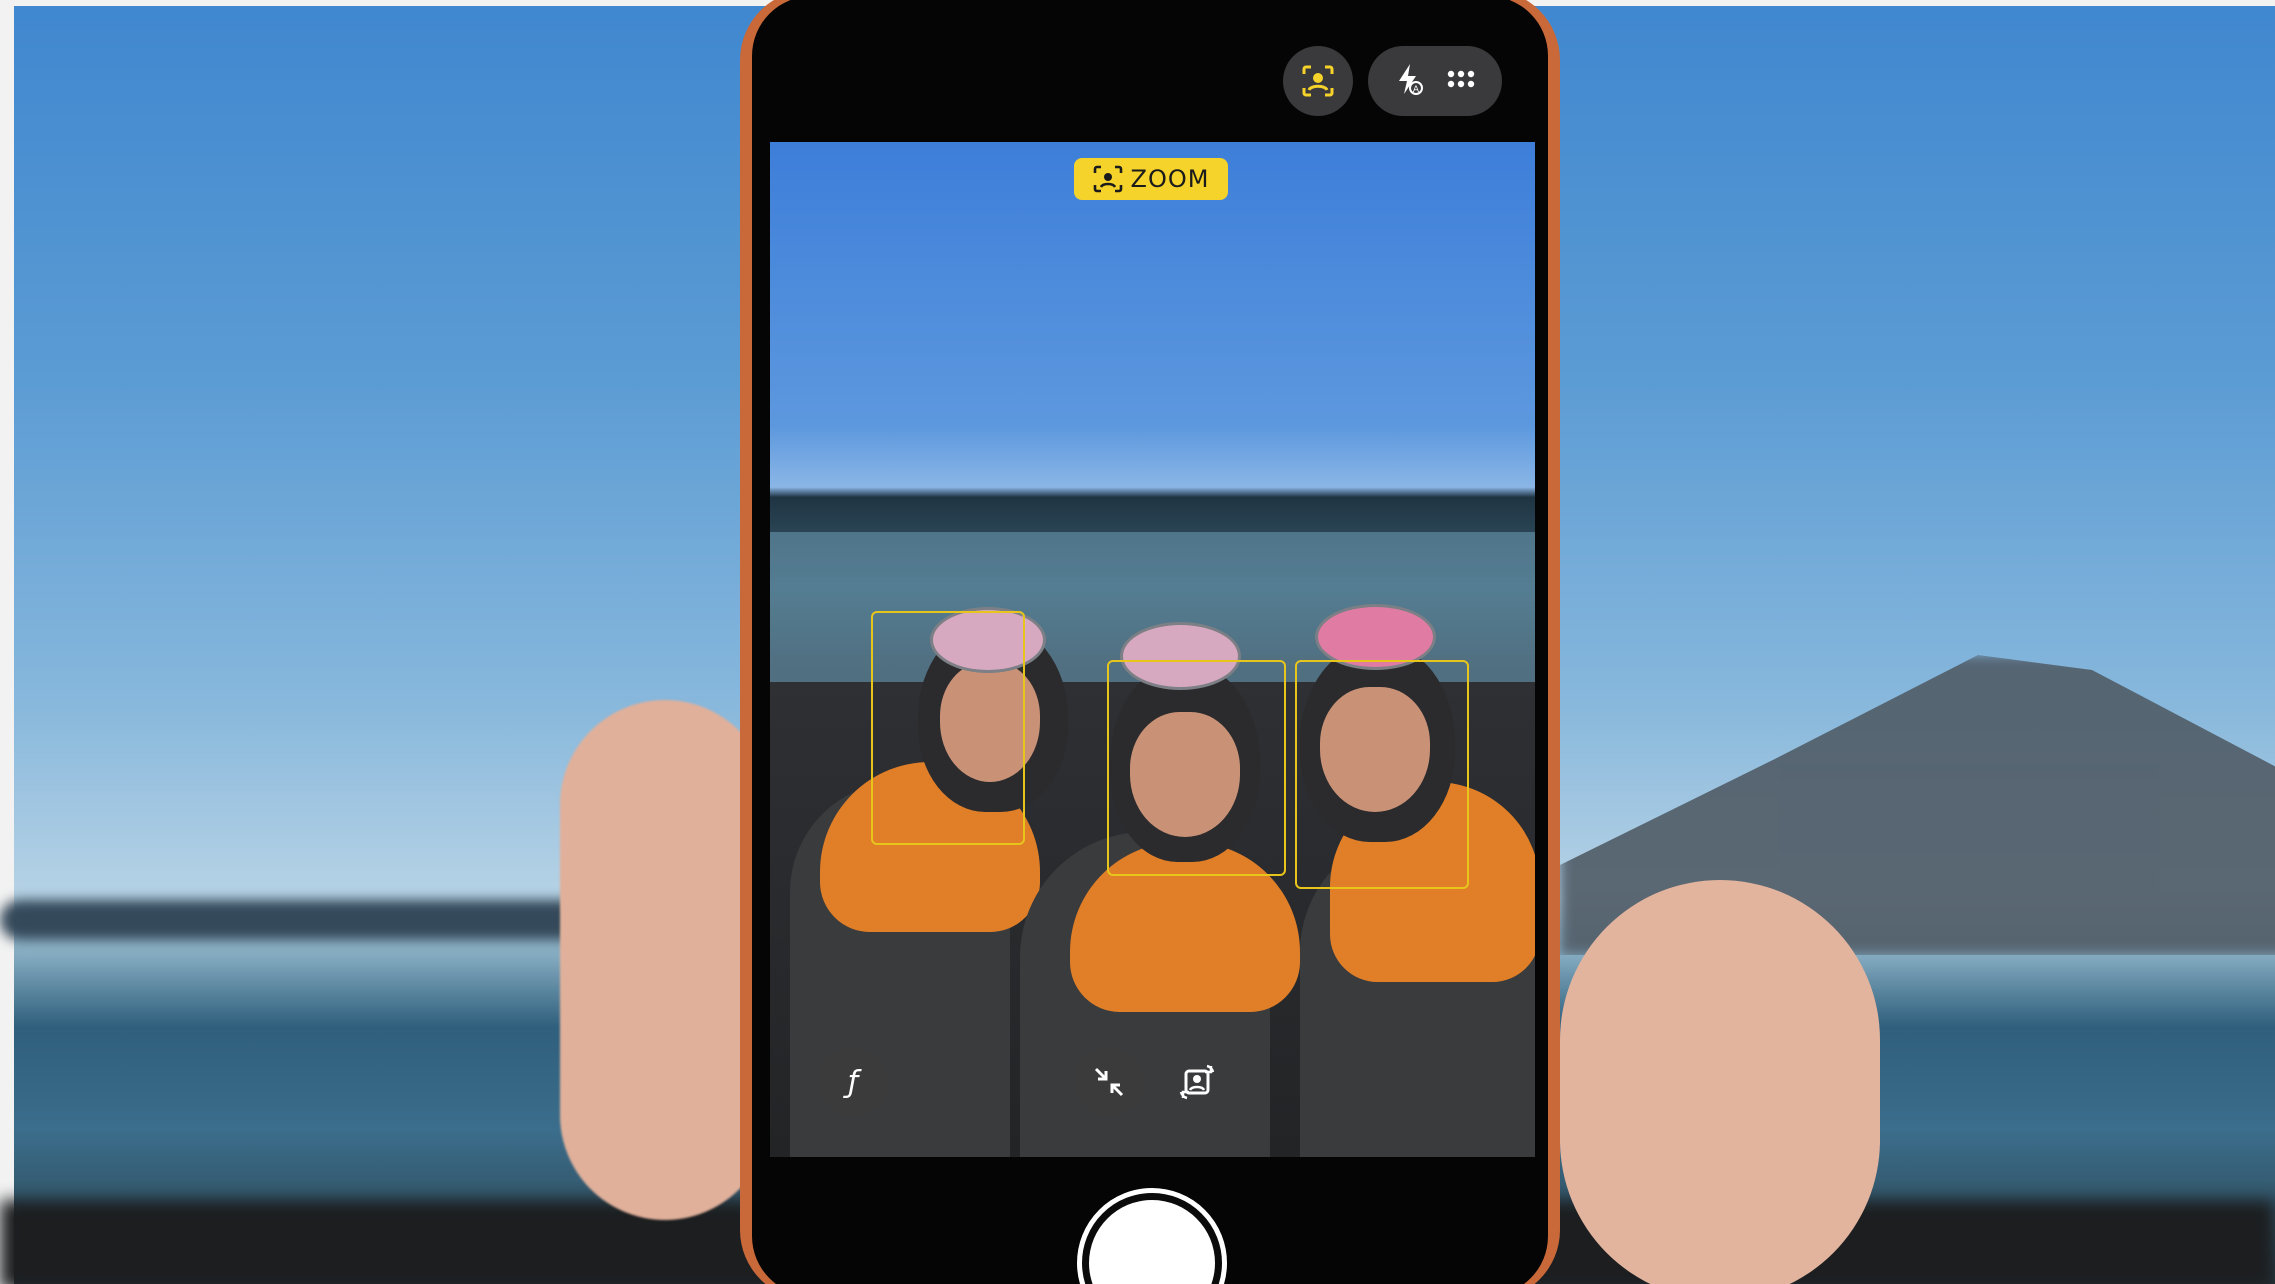 The image size is (2275, 1284). What do you see at coordinates (1720, 1082) in the screenshot?
I see `right-hand` at bounding box center [1720, 1082].